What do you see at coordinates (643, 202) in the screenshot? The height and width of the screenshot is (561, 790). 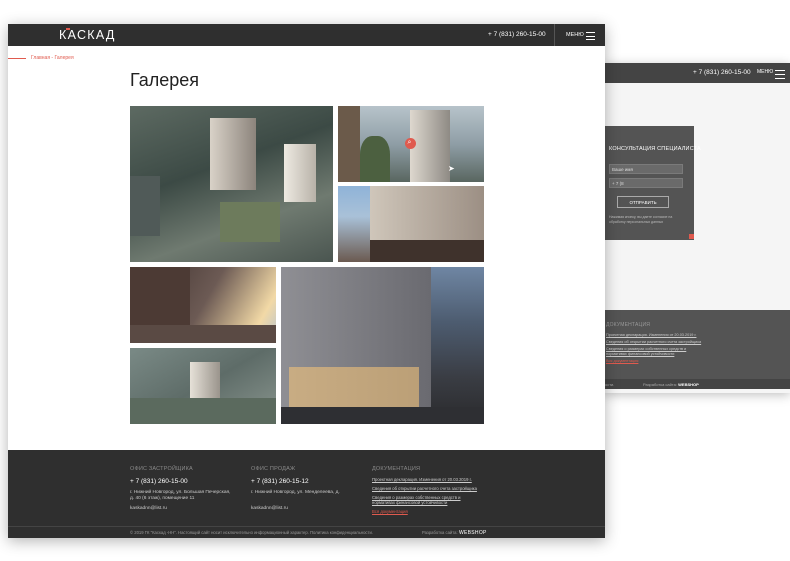 I see `submit-button: ОТПРАВИТЬ` at bounding box center [643, 202].